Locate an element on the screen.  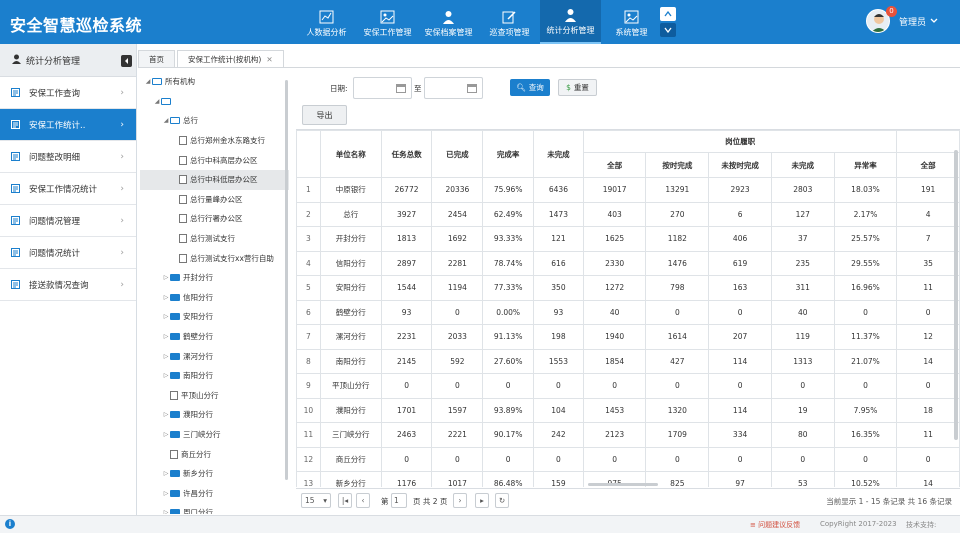
search-button: 🔍︎ 查询 is located at coordinates (530, 87).